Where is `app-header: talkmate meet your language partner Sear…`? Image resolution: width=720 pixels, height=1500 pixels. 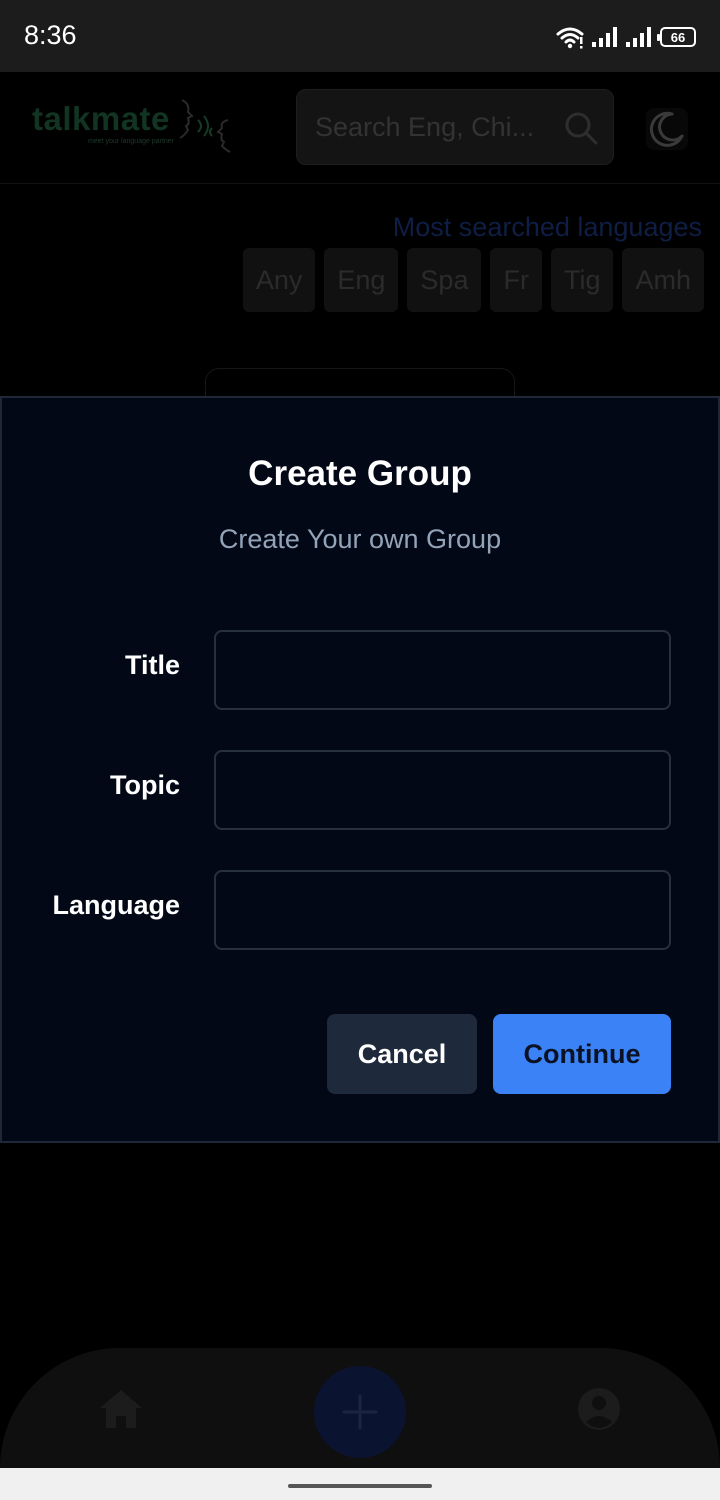
app-header: talkmate meet your language partner Sear… is located at coordinates (360, 128).